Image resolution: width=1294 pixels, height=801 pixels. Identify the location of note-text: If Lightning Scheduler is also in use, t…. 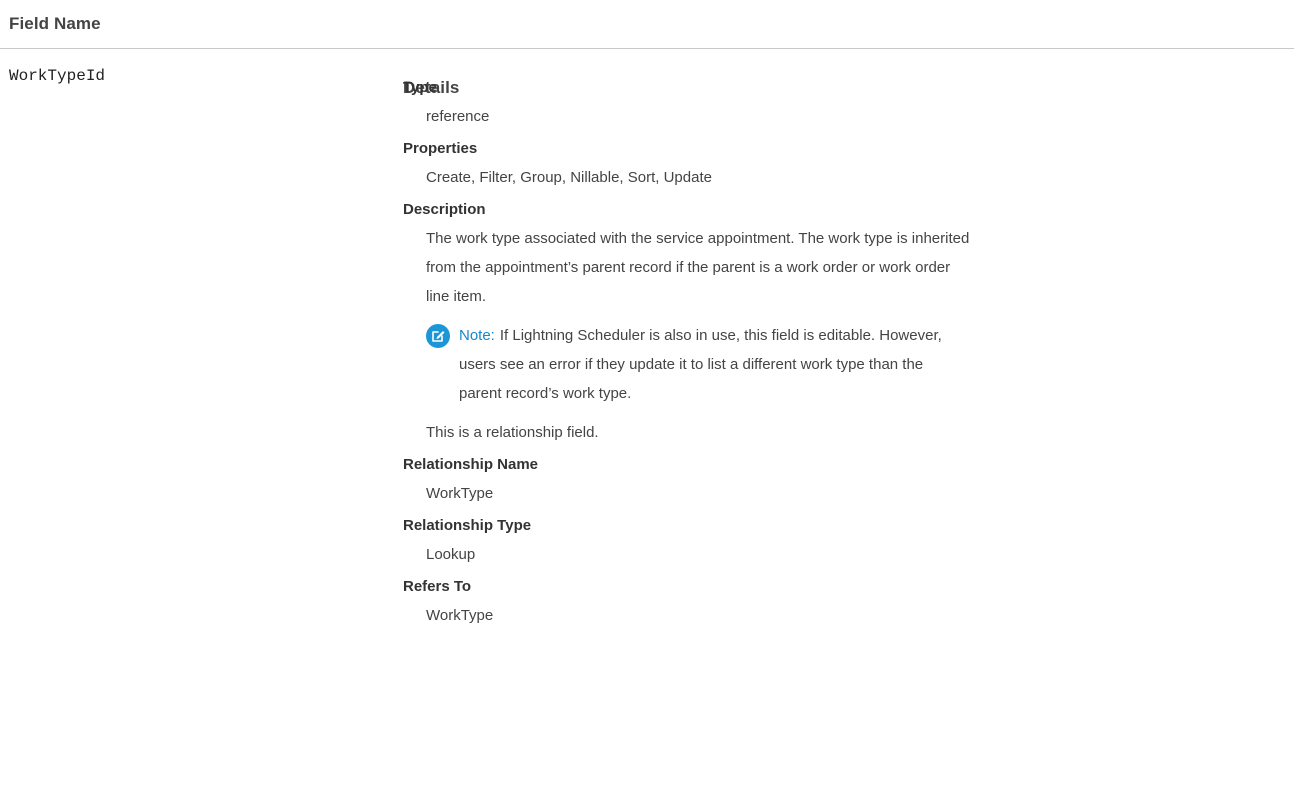
(720, 335).